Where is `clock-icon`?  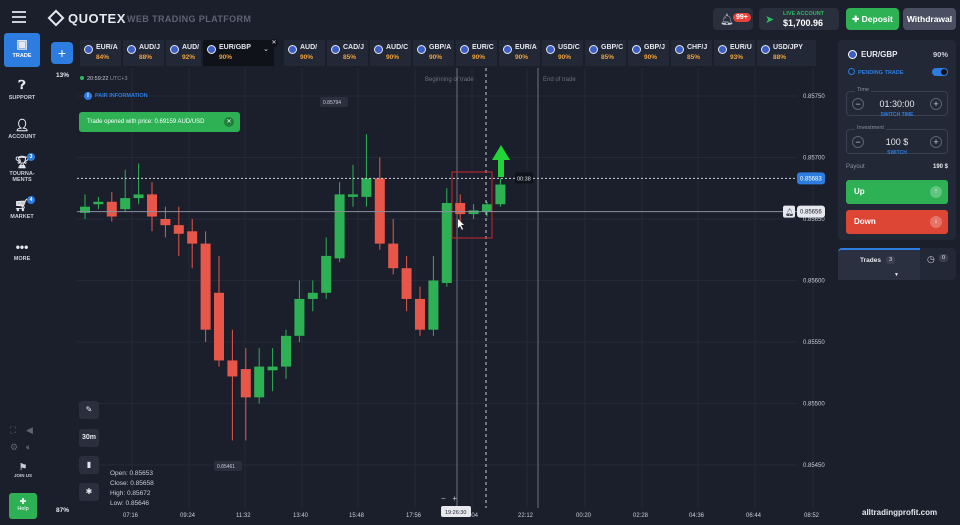
clock-icon is located at coordinates (851, 71).